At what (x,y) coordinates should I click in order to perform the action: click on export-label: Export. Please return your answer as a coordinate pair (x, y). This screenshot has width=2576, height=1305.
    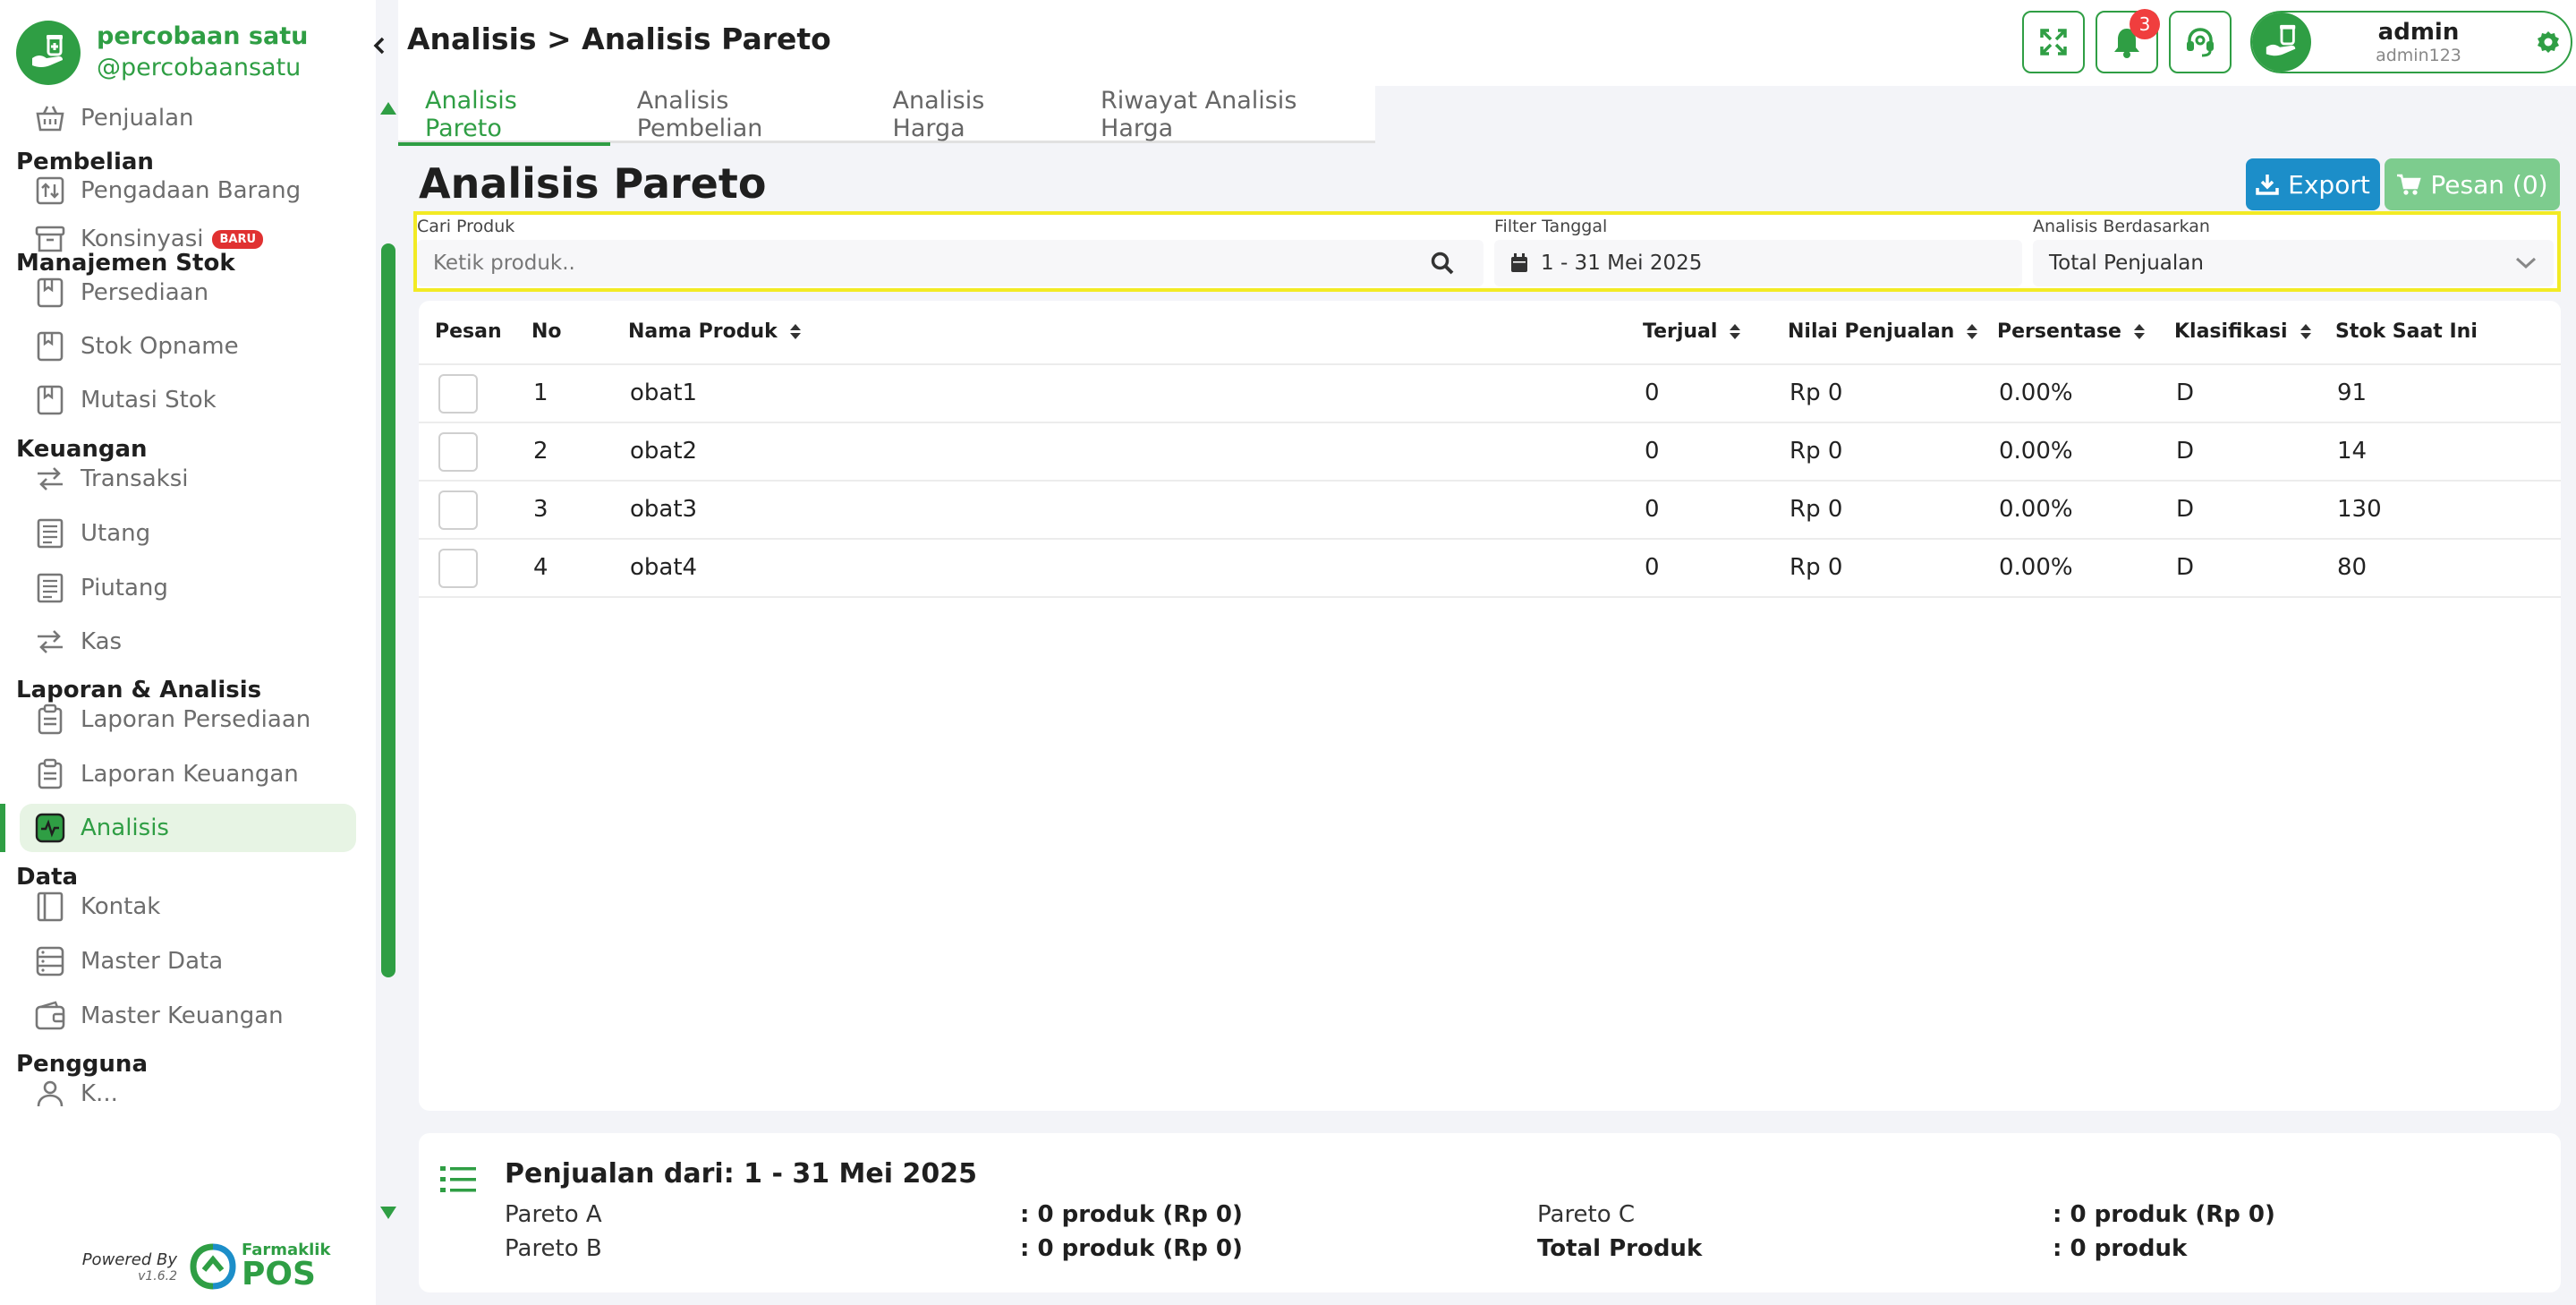
    Looking at the image, I should click on (2329, 184).